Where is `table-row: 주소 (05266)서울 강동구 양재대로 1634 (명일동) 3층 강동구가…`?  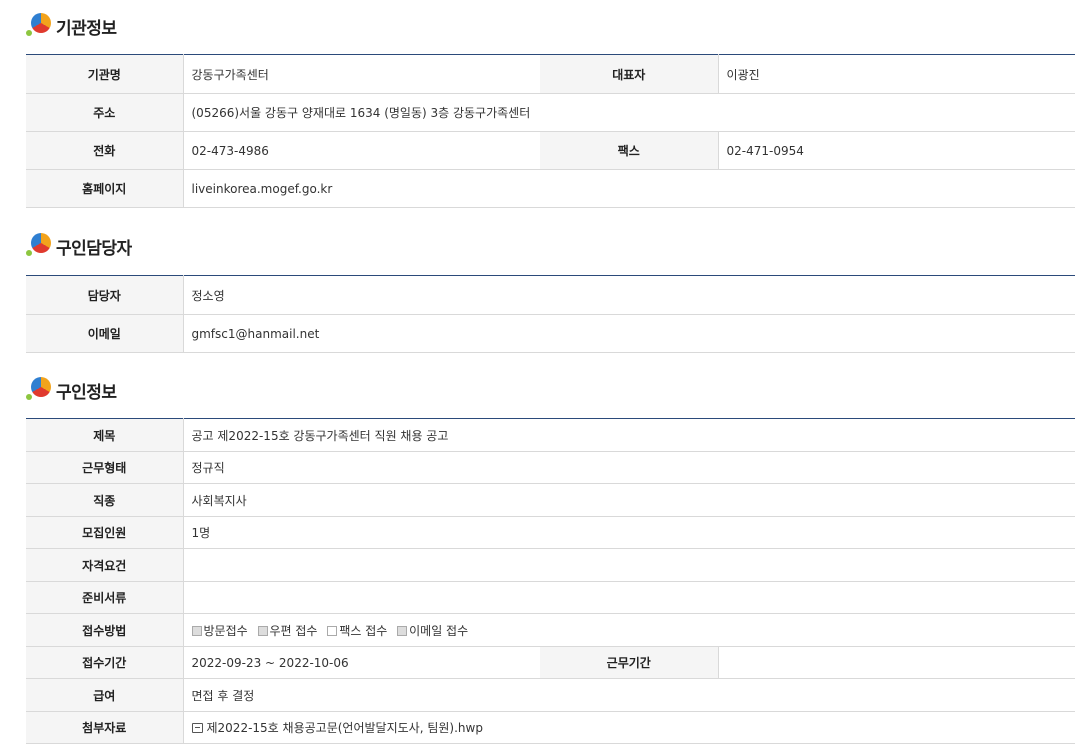
table-row: 주소 (05266)서울 강동구 양재대로 1634 (명일동) 3층 강동구가… is located at coordinates (550, 112).